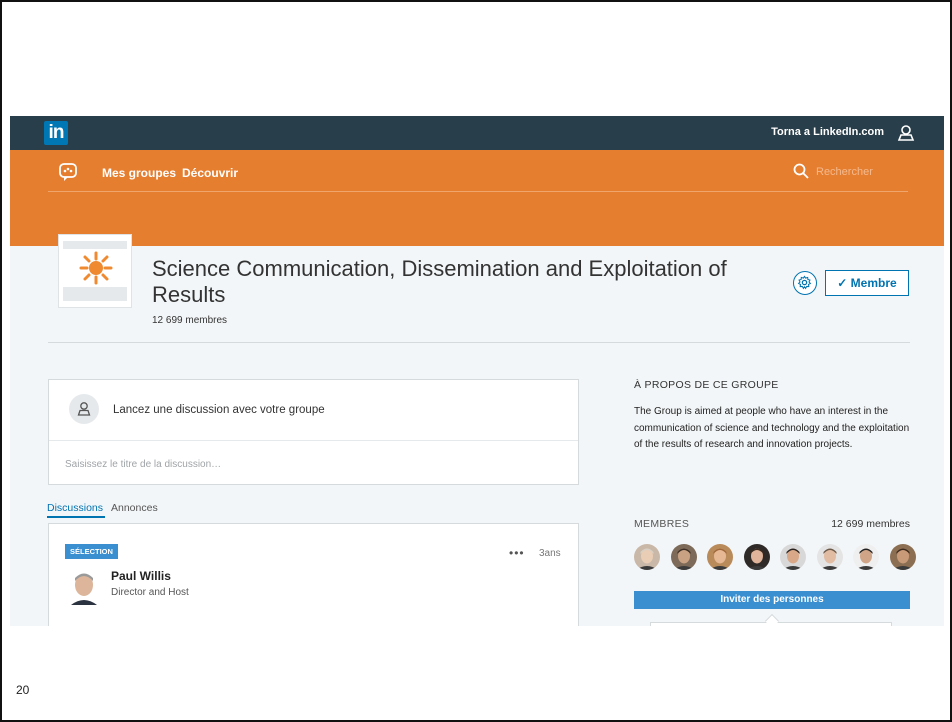  I want to click on group-nav-banner: Mes groupes Découvrir, so click(477, 198).